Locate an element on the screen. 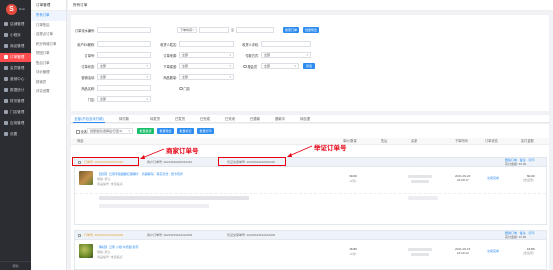  subnav-title: 订单管理 is located at coordinates (48, 5).